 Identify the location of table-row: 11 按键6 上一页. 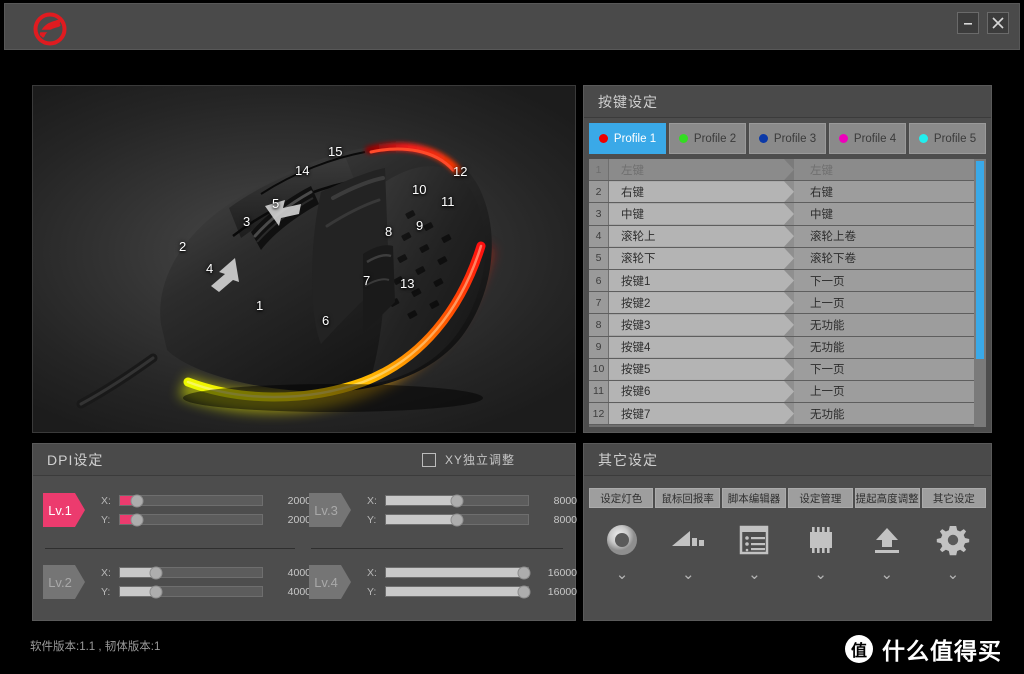
(781, 392).